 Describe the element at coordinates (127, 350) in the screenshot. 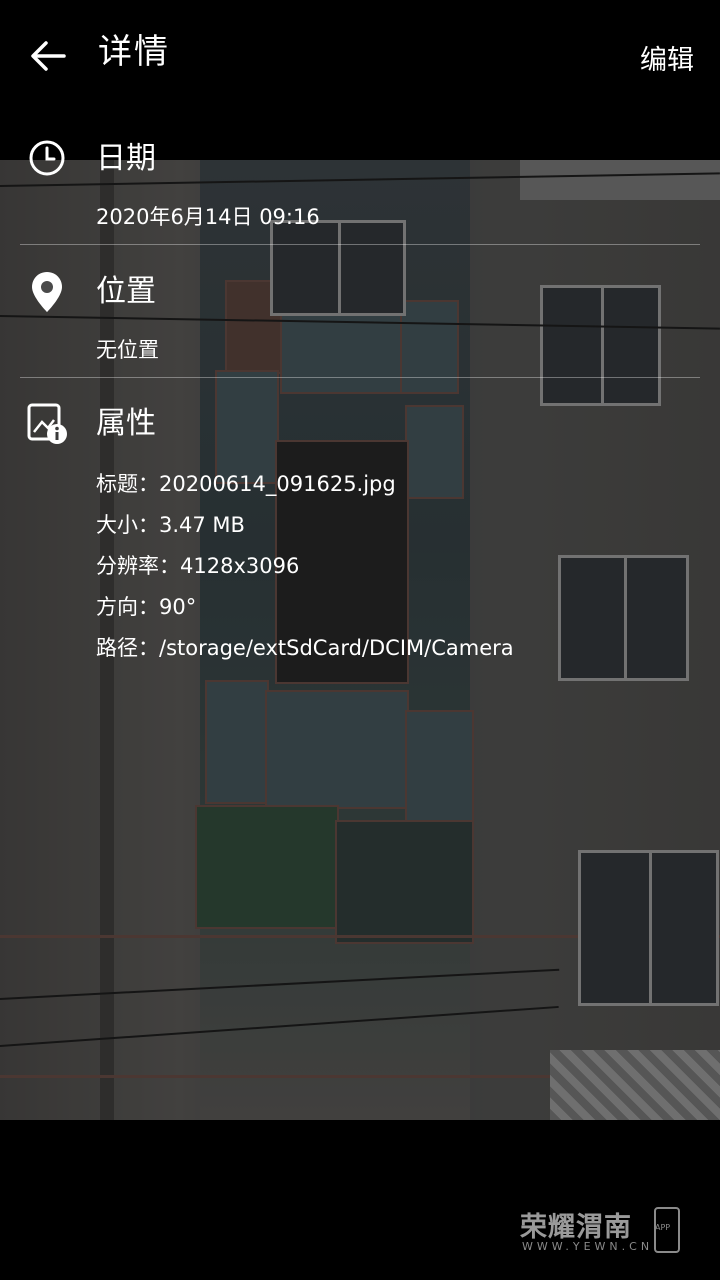

I see `location-value: 无位置` at that location.